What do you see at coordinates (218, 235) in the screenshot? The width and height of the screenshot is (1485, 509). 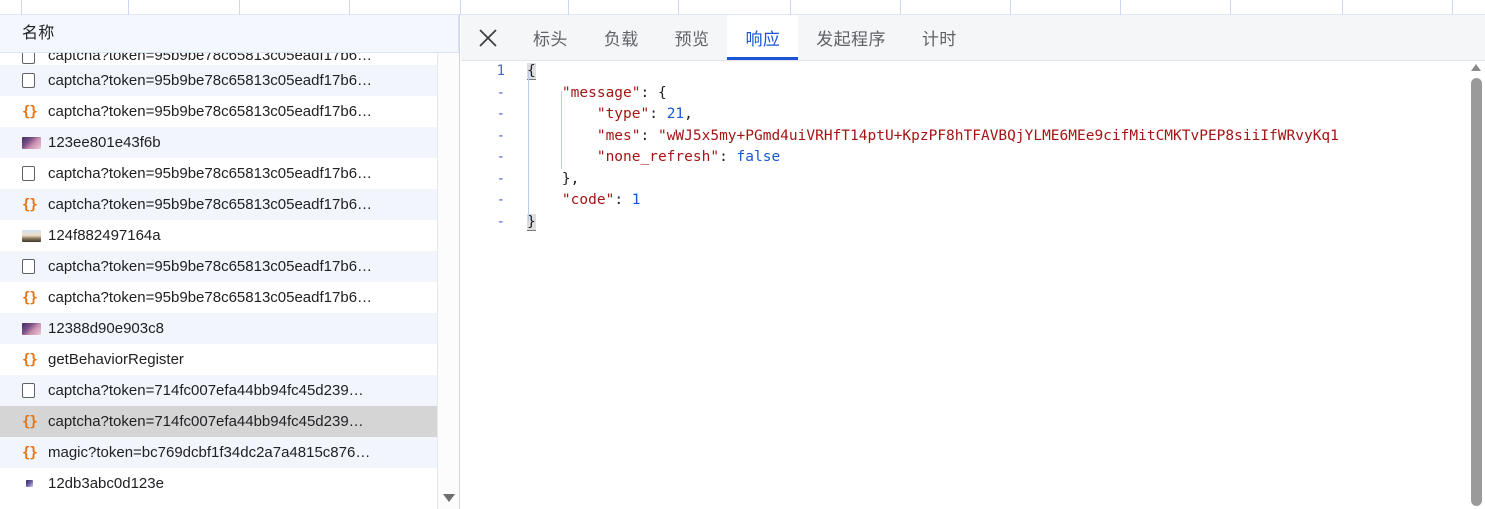 I see `request-list-item: 124f882497164a` at bounding box center [218, 235].